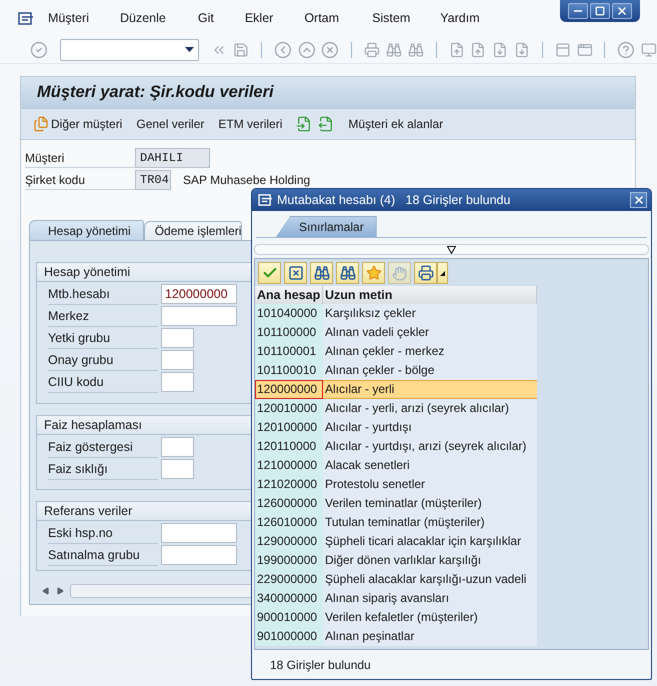 The image size is (657, 686). Describe the element at coordinates (289, 541) in the screenshot. I see `table-cell: 129000000` at that location.